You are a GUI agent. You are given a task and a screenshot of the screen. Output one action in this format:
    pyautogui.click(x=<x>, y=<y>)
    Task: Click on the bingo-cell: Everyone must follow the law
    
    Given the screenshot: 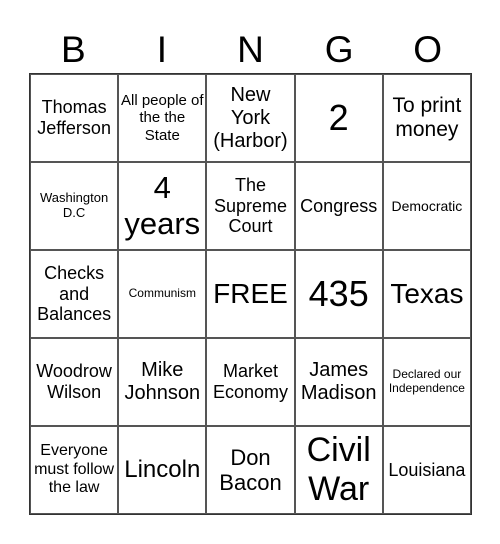 What is the action you would take?
    pyautogui.click(x=74, y=470)
    